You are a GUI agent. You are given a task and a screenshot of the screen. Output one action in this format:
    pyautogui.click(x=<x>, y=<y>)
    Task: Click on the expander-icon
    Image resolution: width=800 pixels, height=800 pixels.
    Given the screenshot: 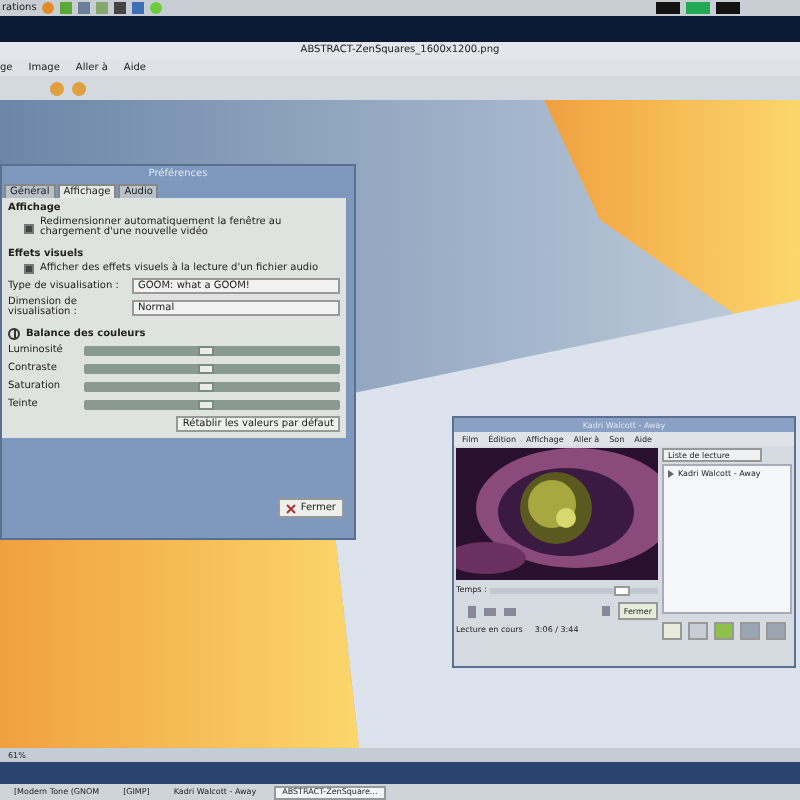 What is the action you would take?
    pyautogui.click(x=14, y=334)
    